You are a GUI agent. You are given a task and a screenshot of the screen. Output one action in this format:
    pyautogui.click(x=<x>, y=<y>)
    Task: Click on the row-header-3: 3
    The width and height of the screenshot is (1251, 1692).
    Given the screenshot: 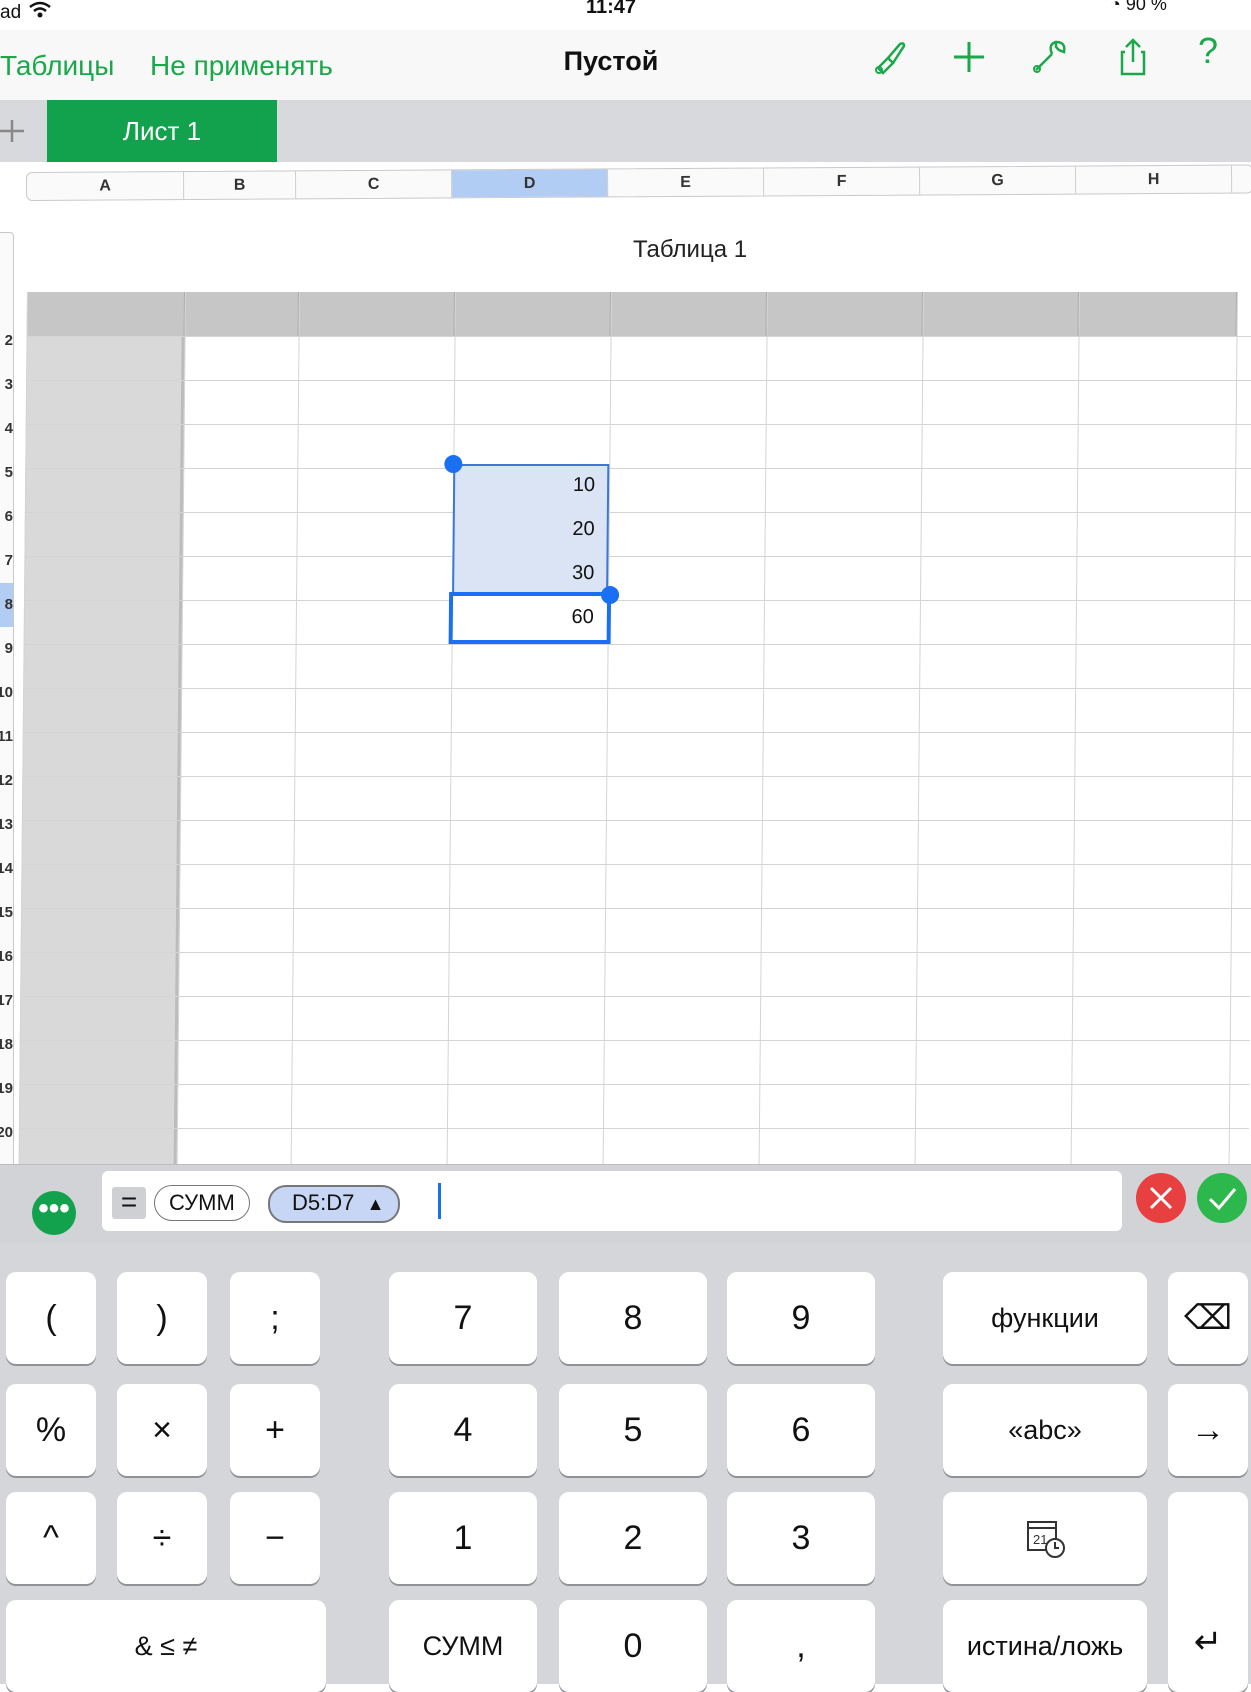 What is the action you would take?
    pyautogui.click(x=6, y=385)
    